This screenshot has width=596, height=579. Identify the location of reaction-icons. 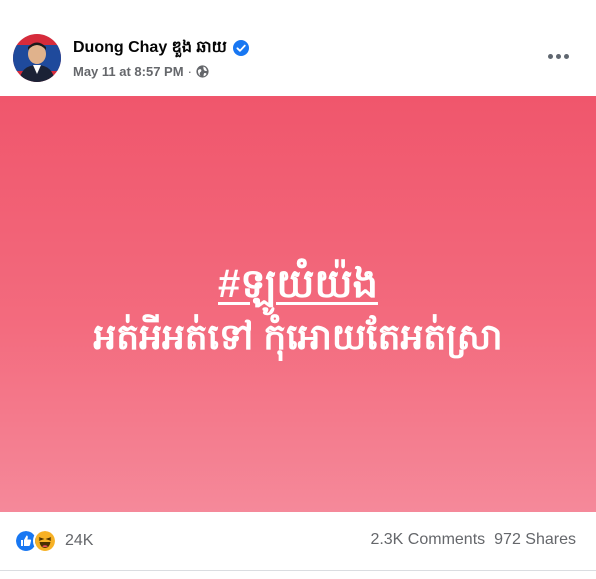
(35, 541).